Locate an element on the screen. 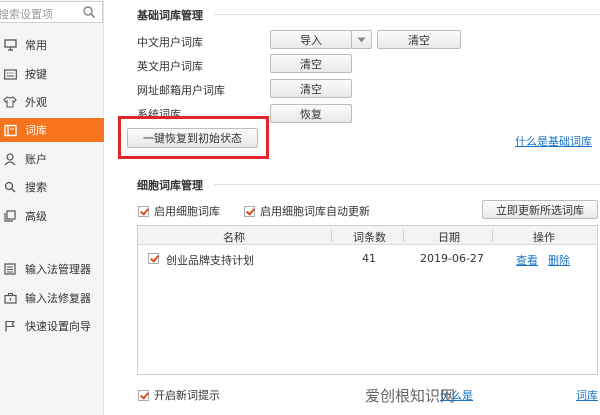 This screenshot has width=600, height=415. column-header: 词条数 is located at coordinates (369, 237).